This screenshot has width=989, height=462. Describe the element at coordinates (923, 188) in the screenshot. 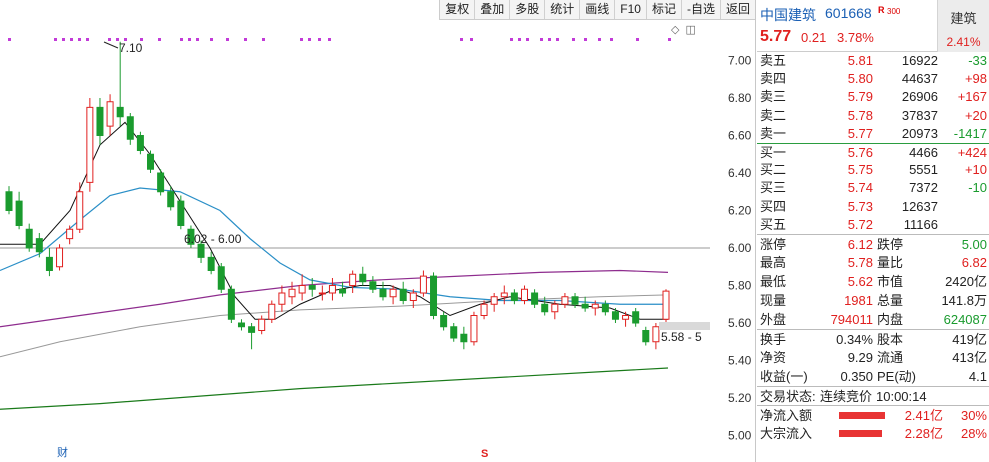

I see `buy-volume: 7372` at that location.